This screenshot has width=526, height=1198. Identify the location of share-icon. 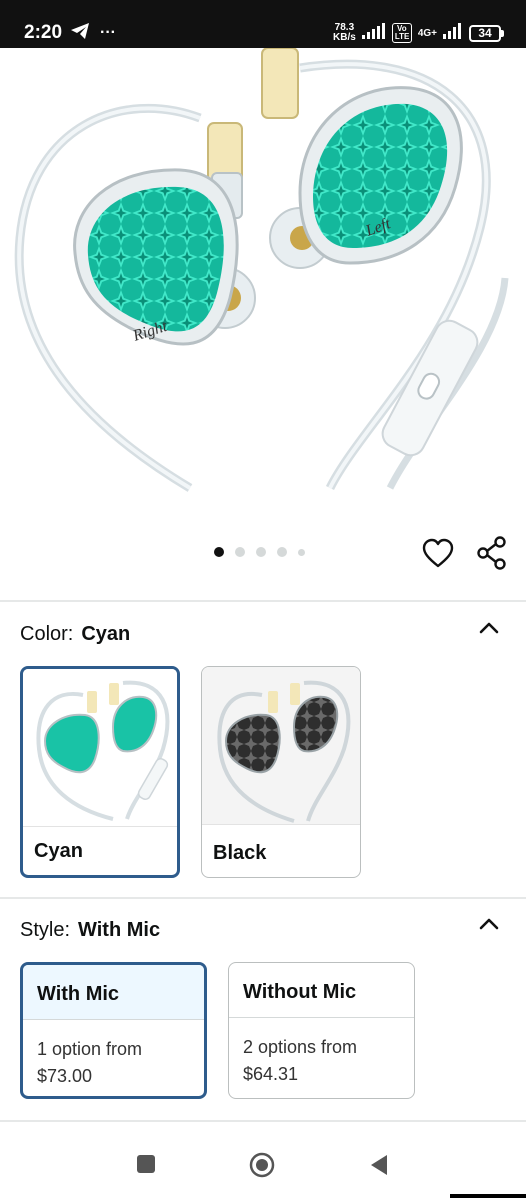
(491, 553).